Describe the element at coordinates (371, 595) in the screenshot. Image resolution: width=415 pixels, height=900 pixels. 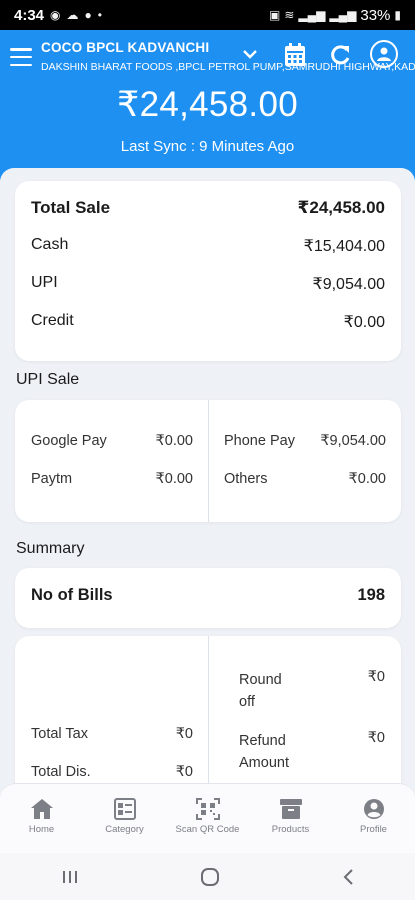
I see `bills-value: 198` at that location.